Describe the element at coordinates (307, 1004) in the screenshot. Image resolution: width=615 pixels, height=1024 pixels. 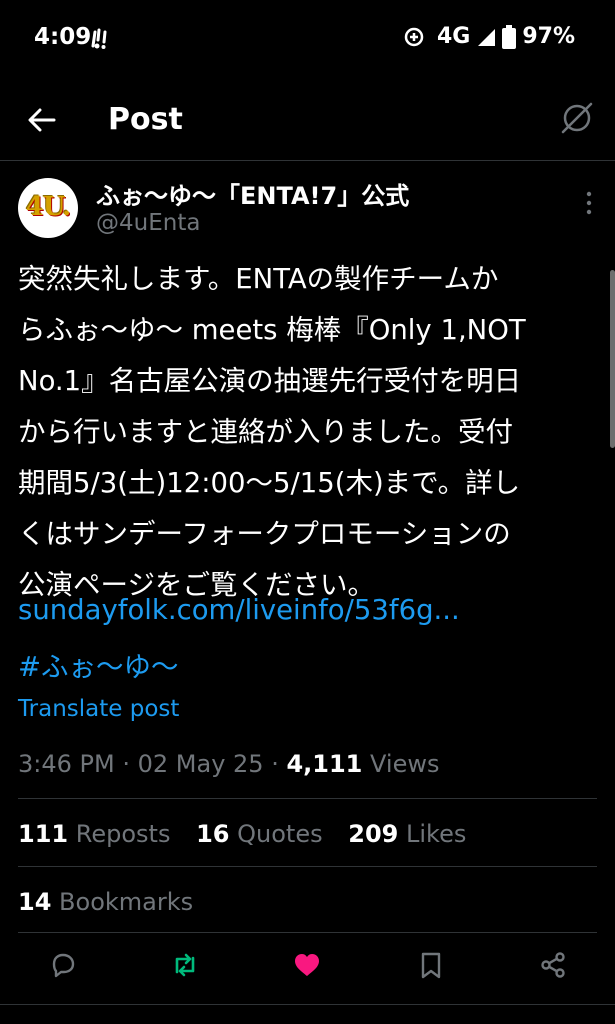
I see `bottom-divider` at that location.